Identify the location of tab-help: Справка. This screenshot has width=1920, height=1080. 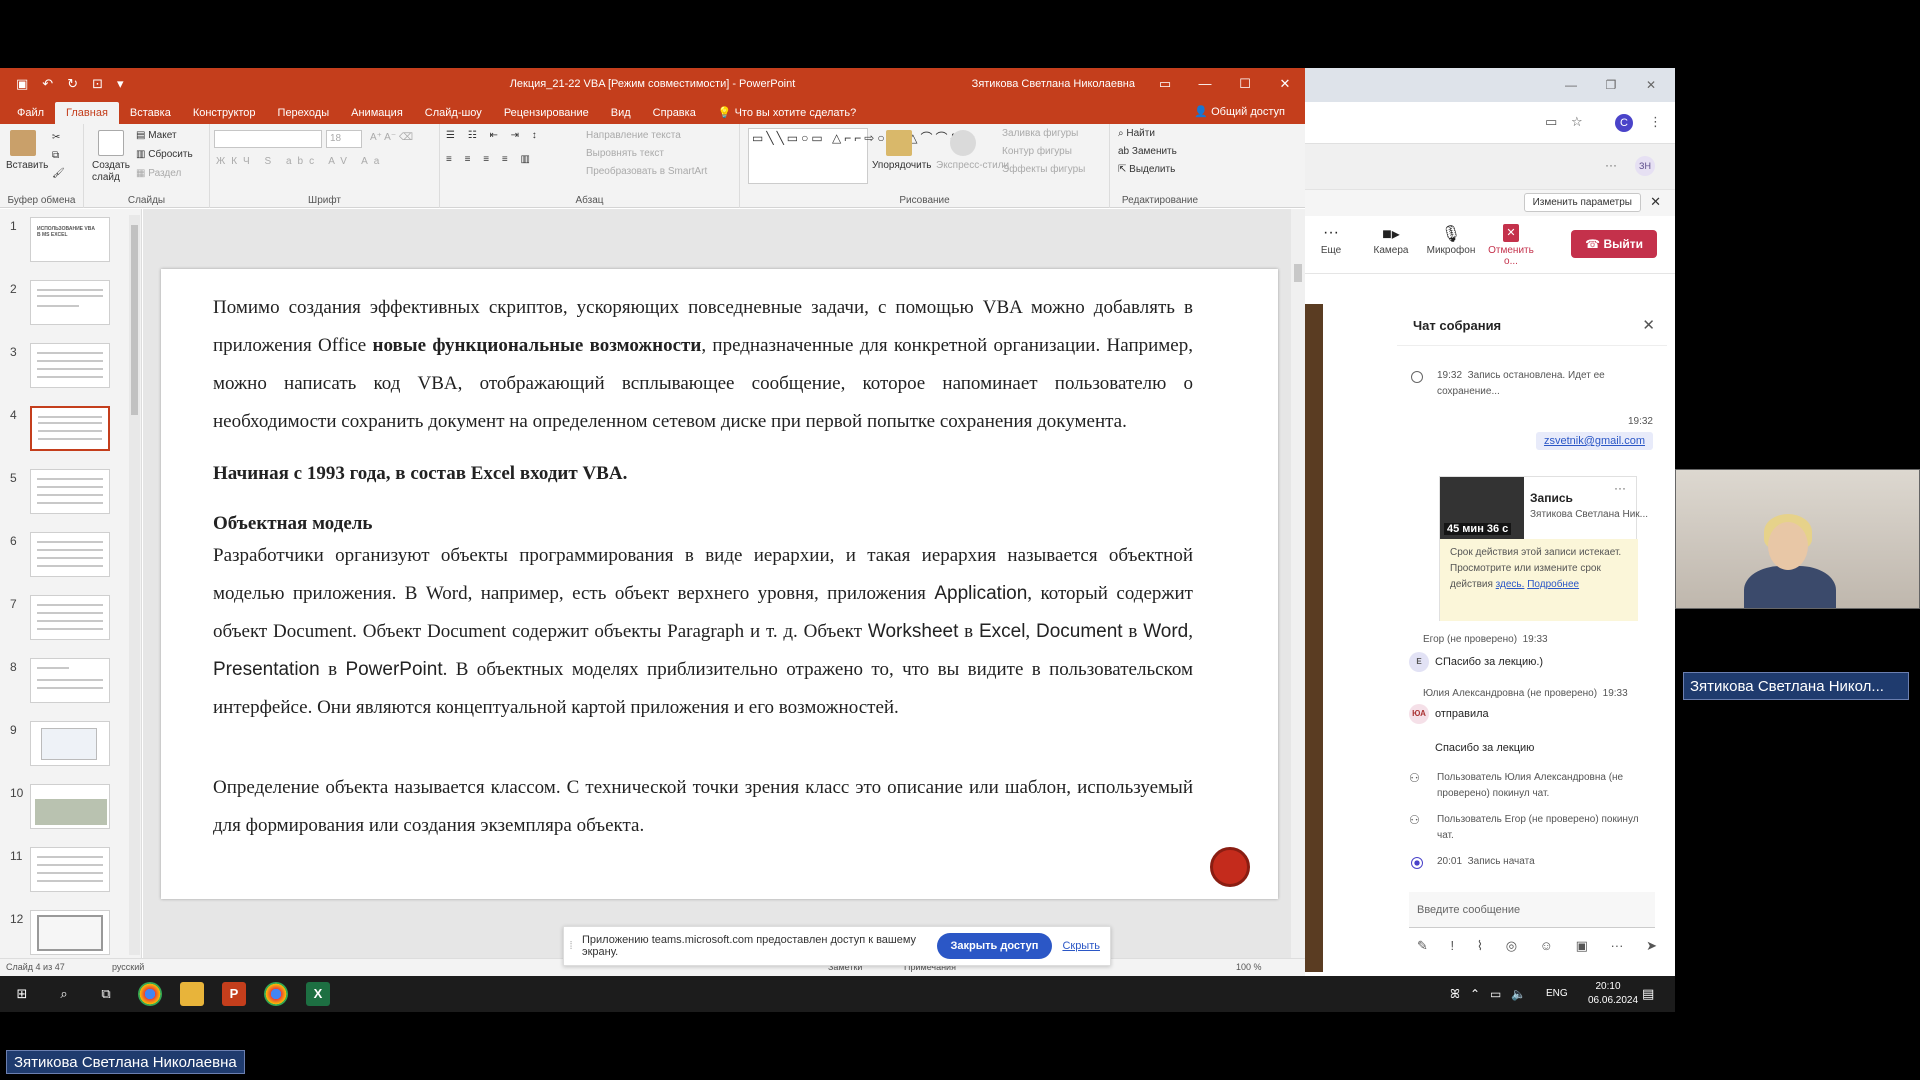
(674, 113).